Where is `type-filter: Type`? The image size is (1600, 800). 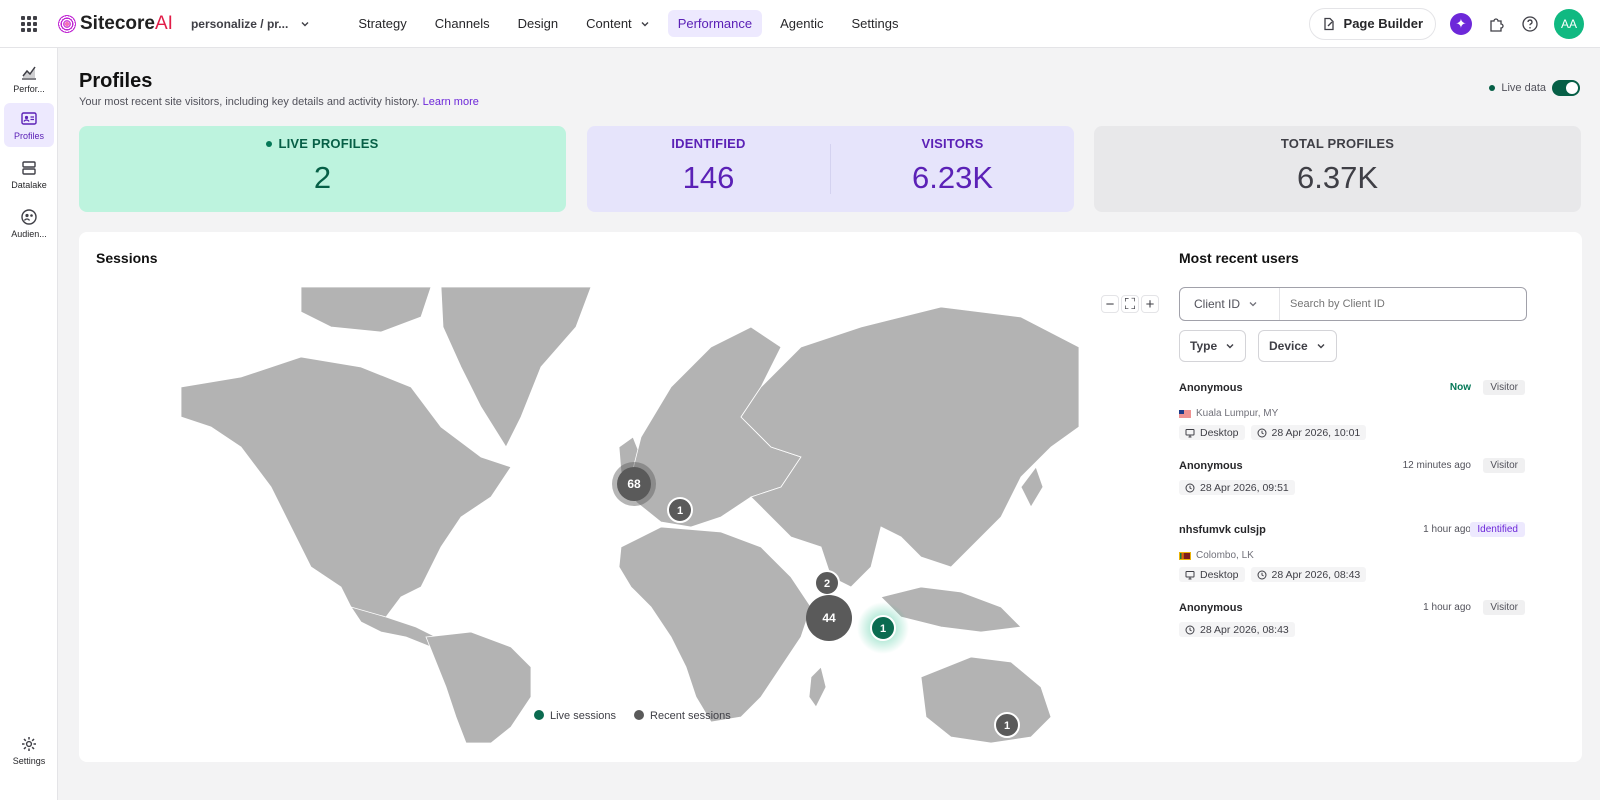 type-filter: Type is located at coordinates (1213, 346).